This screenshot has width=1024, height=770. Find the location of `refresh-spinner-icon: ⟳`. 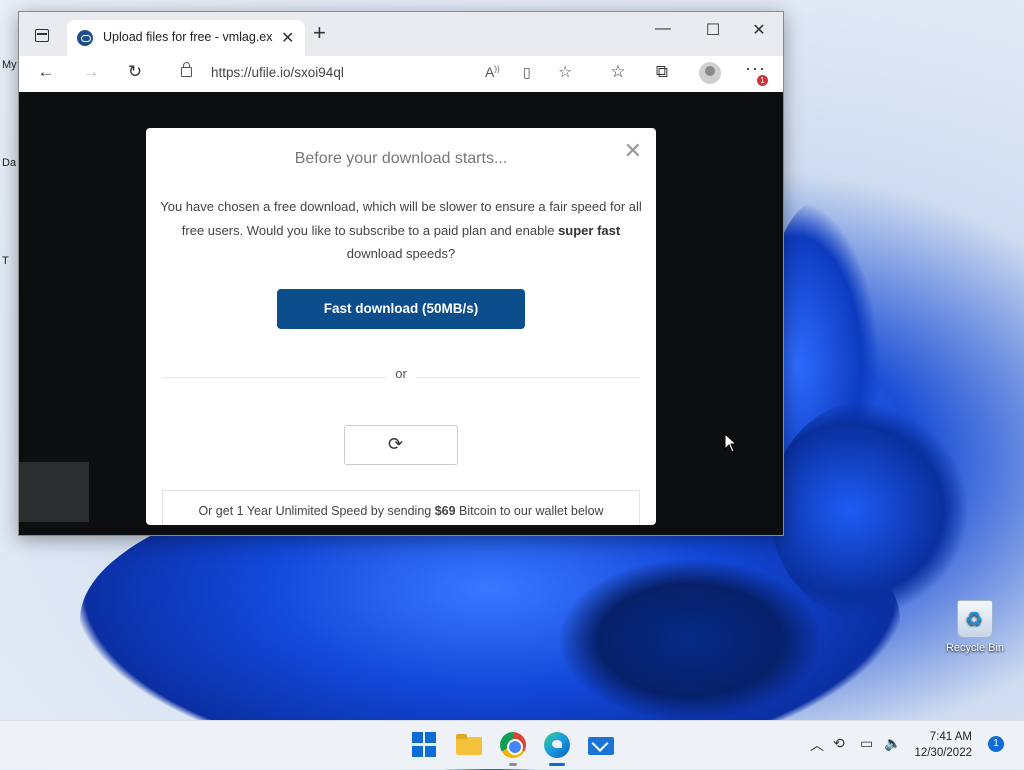

refresh-spinner-icon: ⟳ is located at coordinates (396, 444).